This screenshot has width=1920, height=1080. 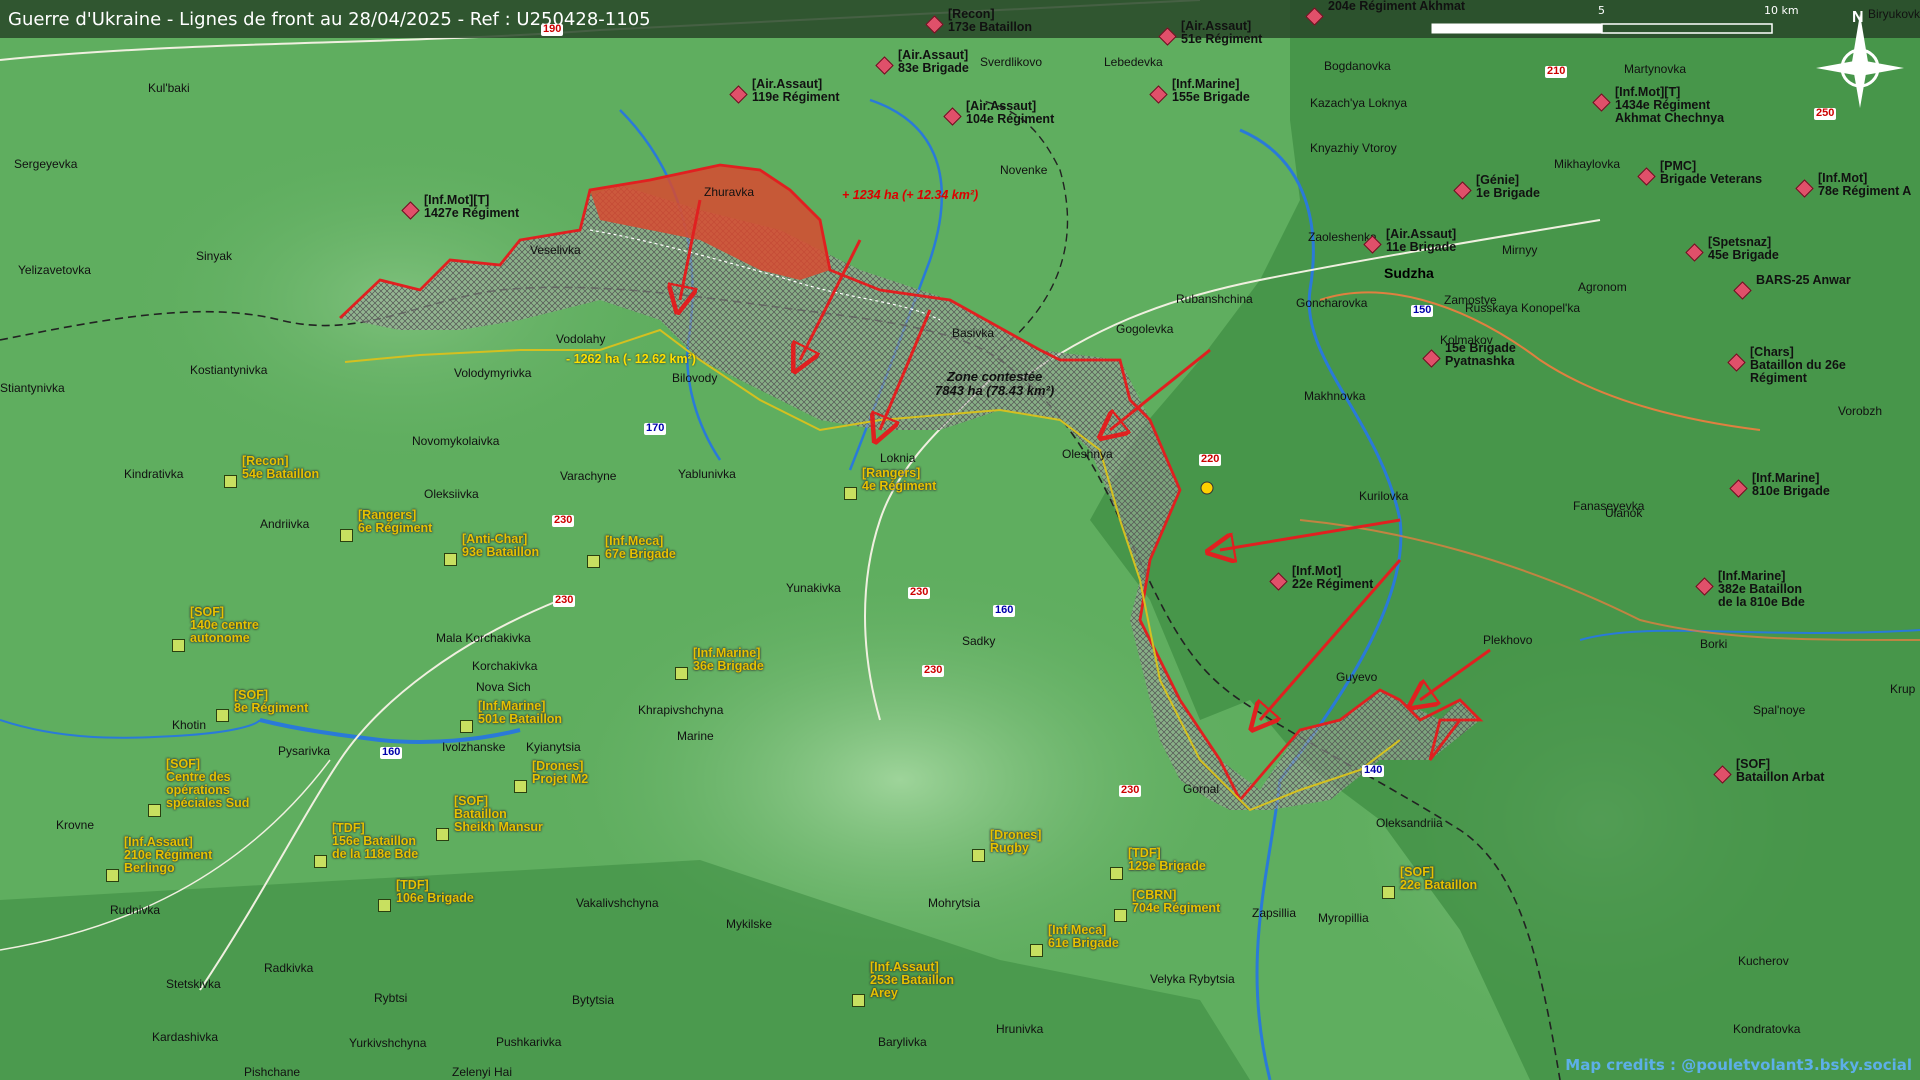 I want to click on unit-label-line: 204e Régiment Akhmat, so click(x=1397, y=6).